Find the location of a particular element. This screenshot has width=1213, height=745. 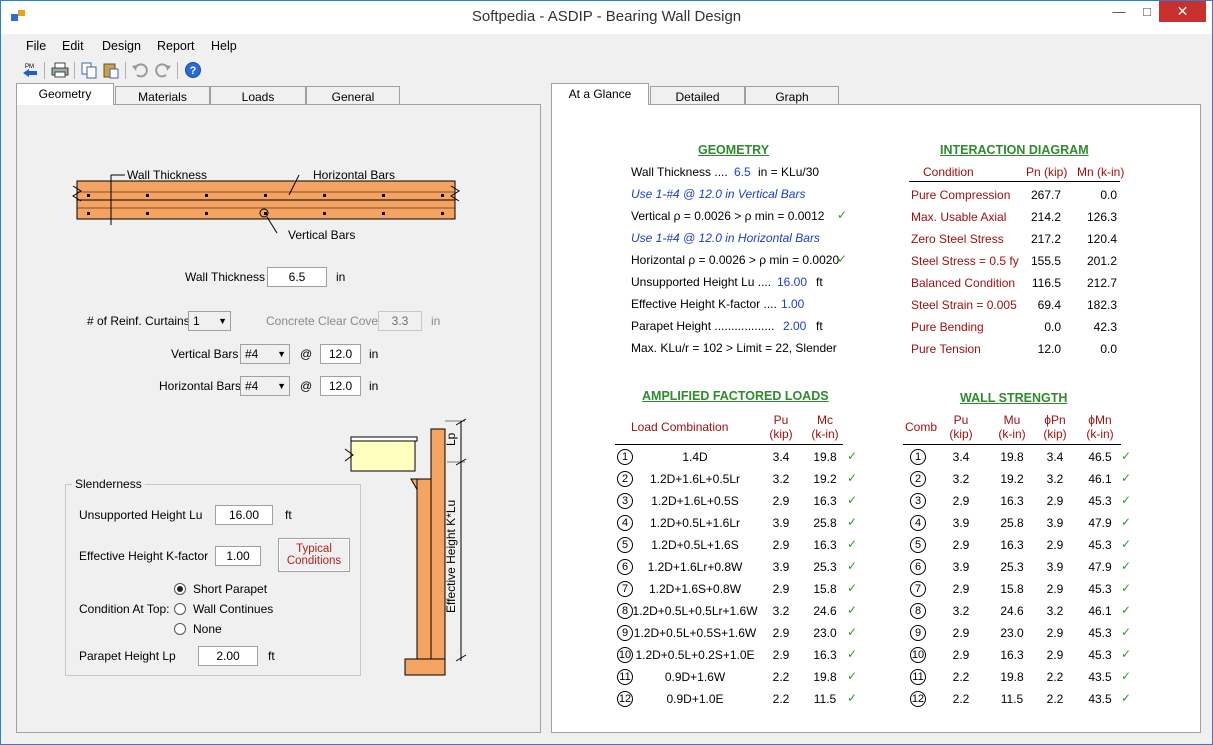

menu-design: Design is located at coordinates (121, 46).